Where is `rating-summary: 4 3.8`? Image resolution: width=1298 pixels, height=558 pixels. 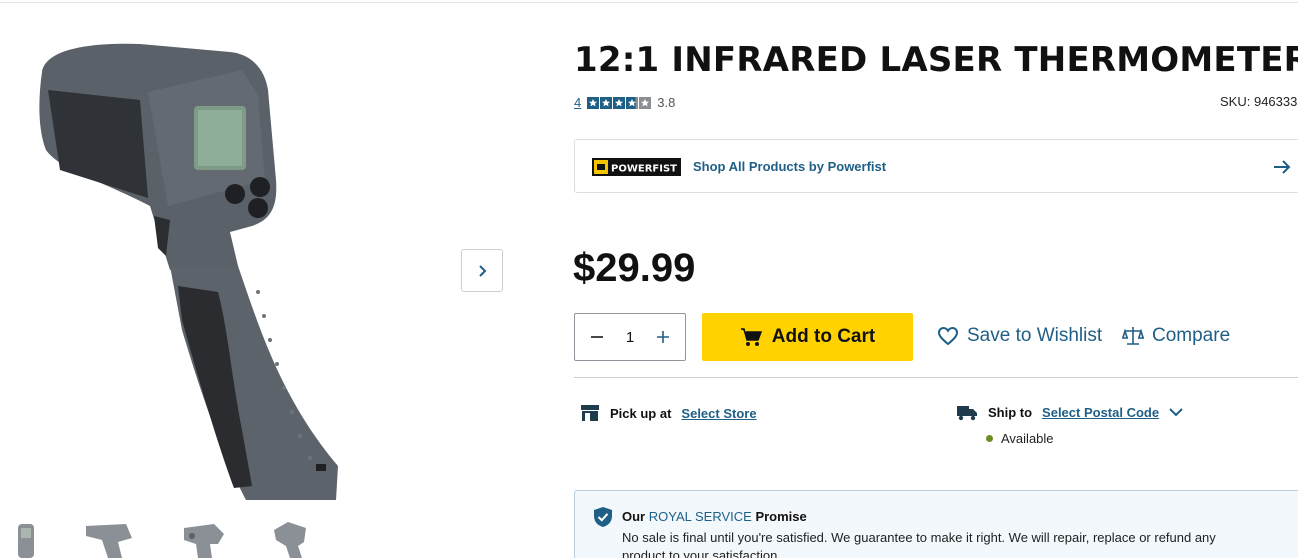 rating-summary: 4 3.8 is located at coordinates (624, 102).